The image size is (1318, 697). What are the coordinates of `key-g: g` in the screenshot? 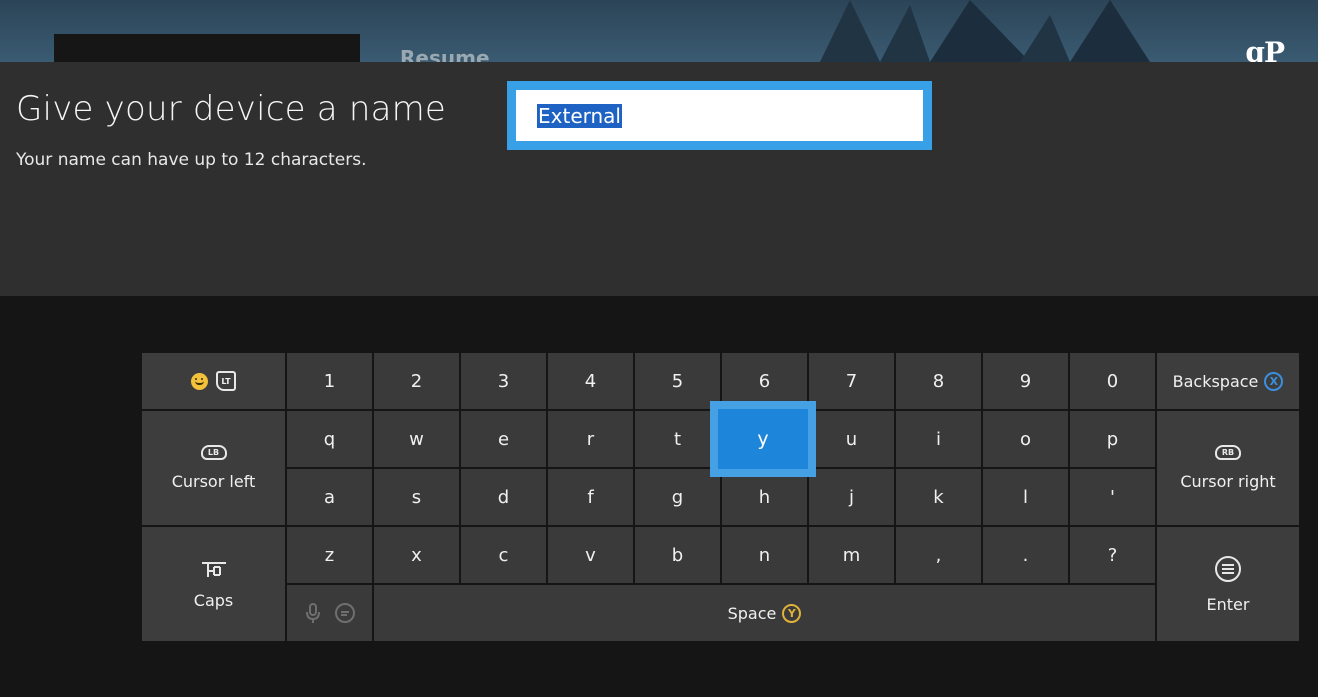 It's located at (677, 497).